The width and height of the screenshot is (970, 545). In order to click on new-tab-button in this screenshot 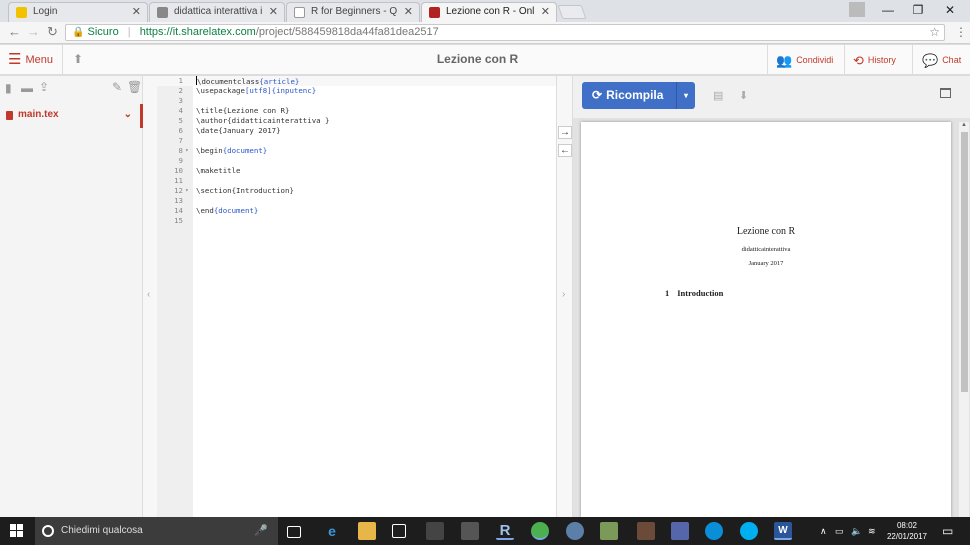, I will do `click(572, 12)`.